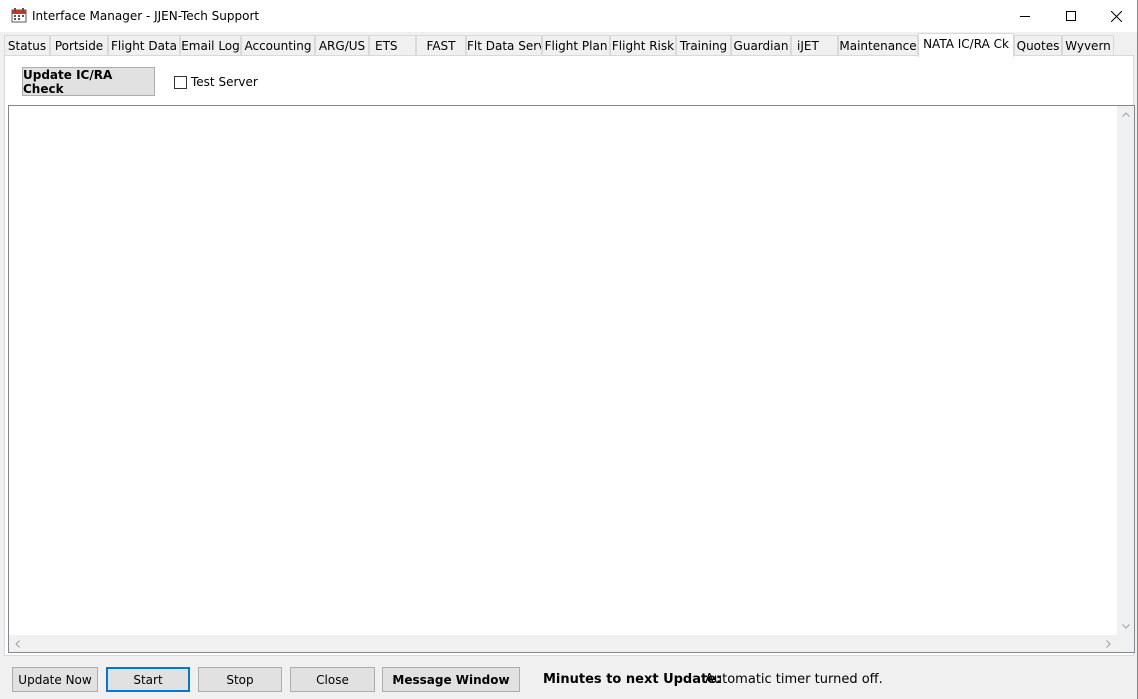 This screenshot has height=699, width=1138. I want to click on tab-arg-us: ARG/US, so click(342, 45).